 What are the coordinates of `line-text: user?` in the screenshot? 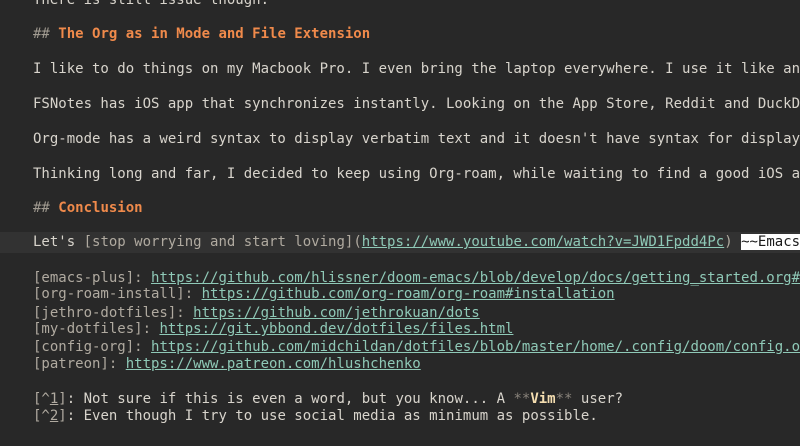 It's located at (598, 399).